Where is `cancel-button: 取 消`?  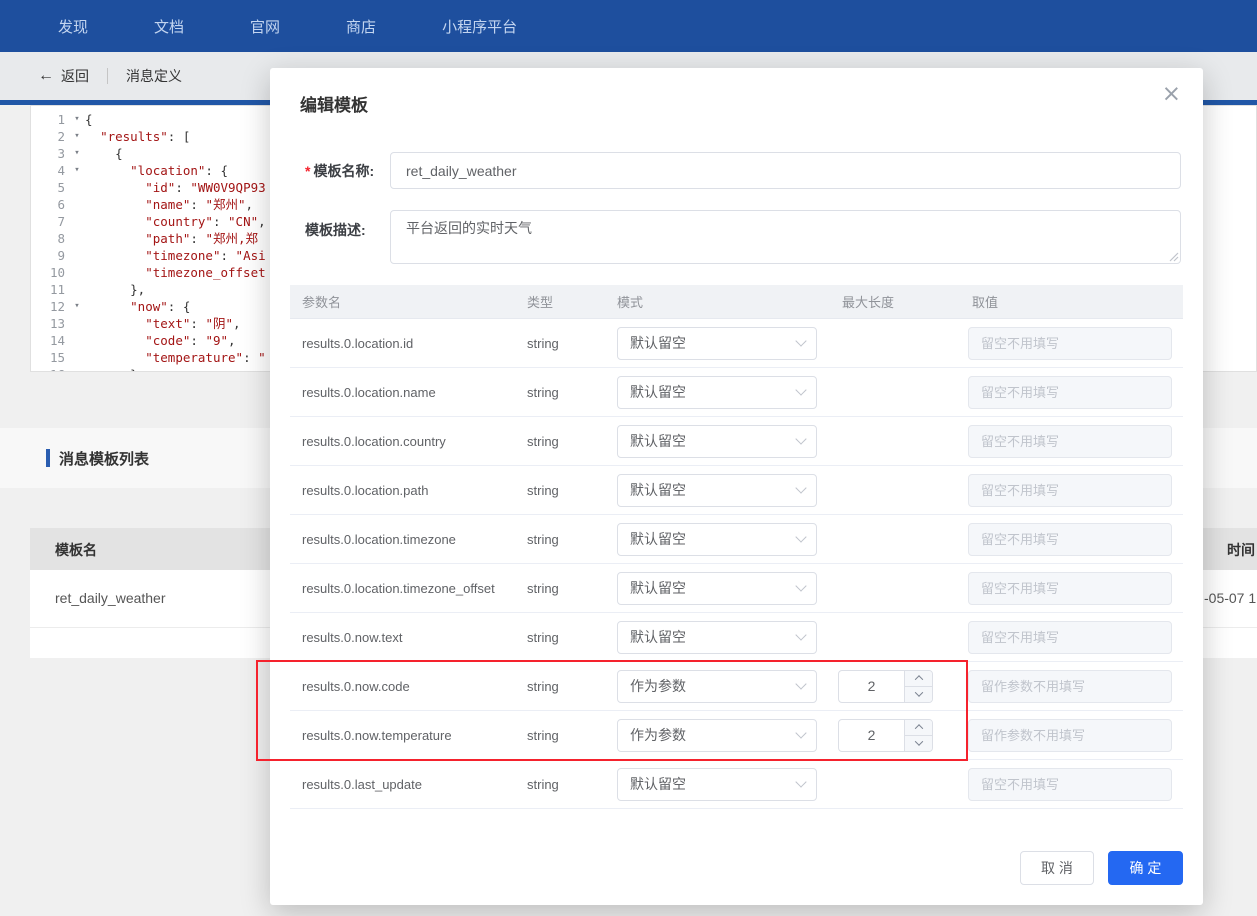 cancel-button: 取 消 is located at coordinates (1057, 868).